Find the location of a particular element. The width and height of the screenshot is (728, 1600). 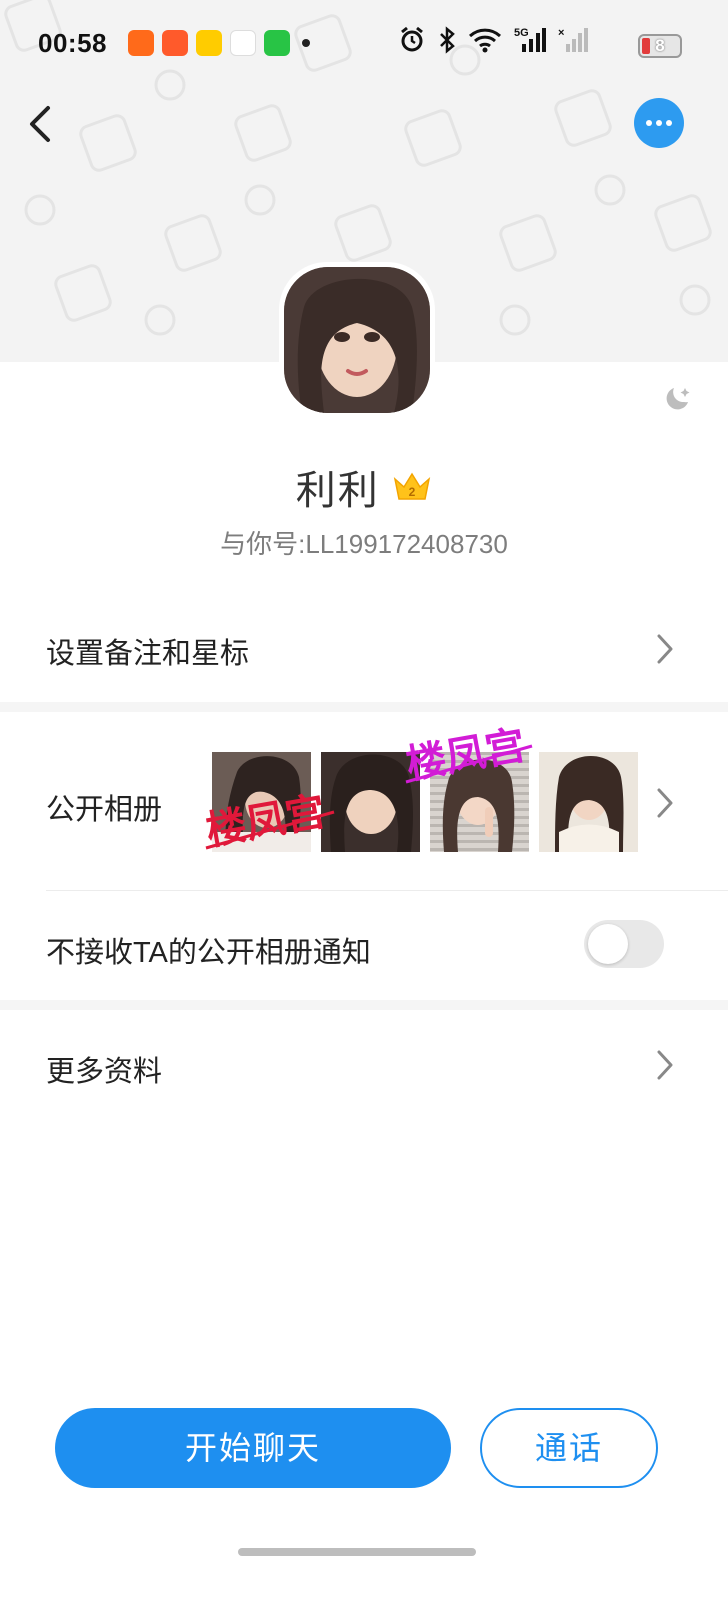

avatar-frame is located at coordinates (357, 340).